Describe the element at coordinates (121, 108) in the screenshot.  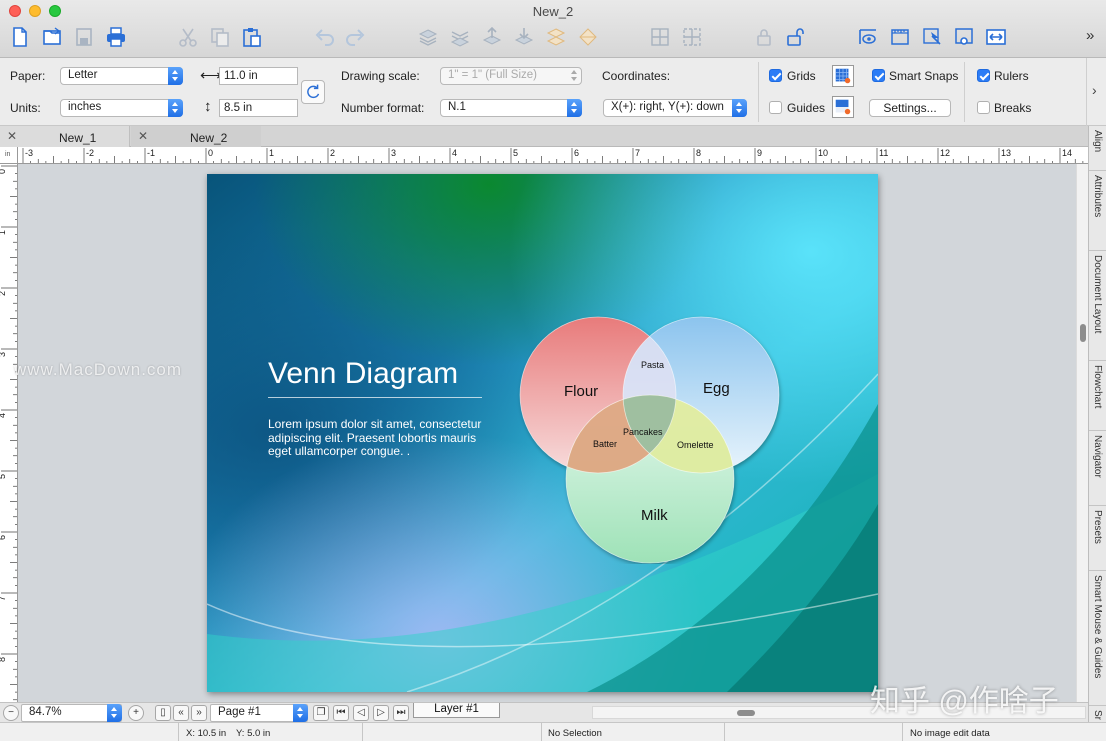
I see `units-select: inches` at that location.